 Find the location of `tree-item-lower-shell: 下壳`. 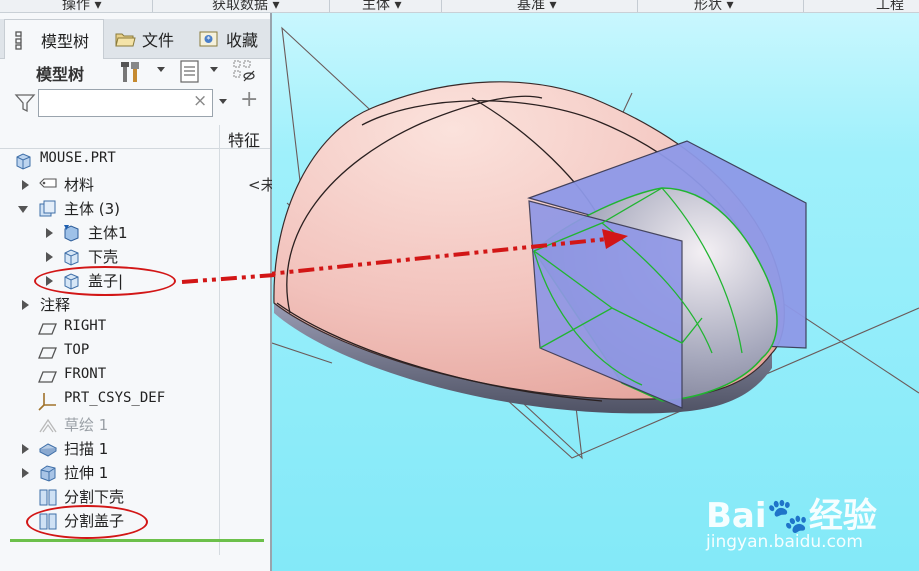

tree-item-lower-shell: 下壳 is located at coordinates (135, 257).